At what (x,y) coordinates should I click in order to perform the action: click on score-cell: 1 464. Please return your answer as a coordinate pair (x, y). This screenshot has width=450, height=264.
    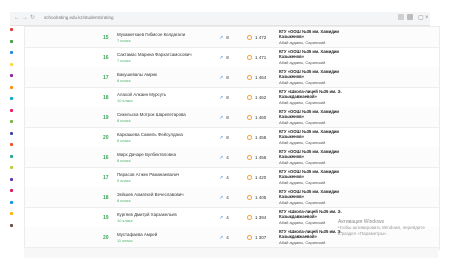
    Looking at the image, I should click on (256, 77).